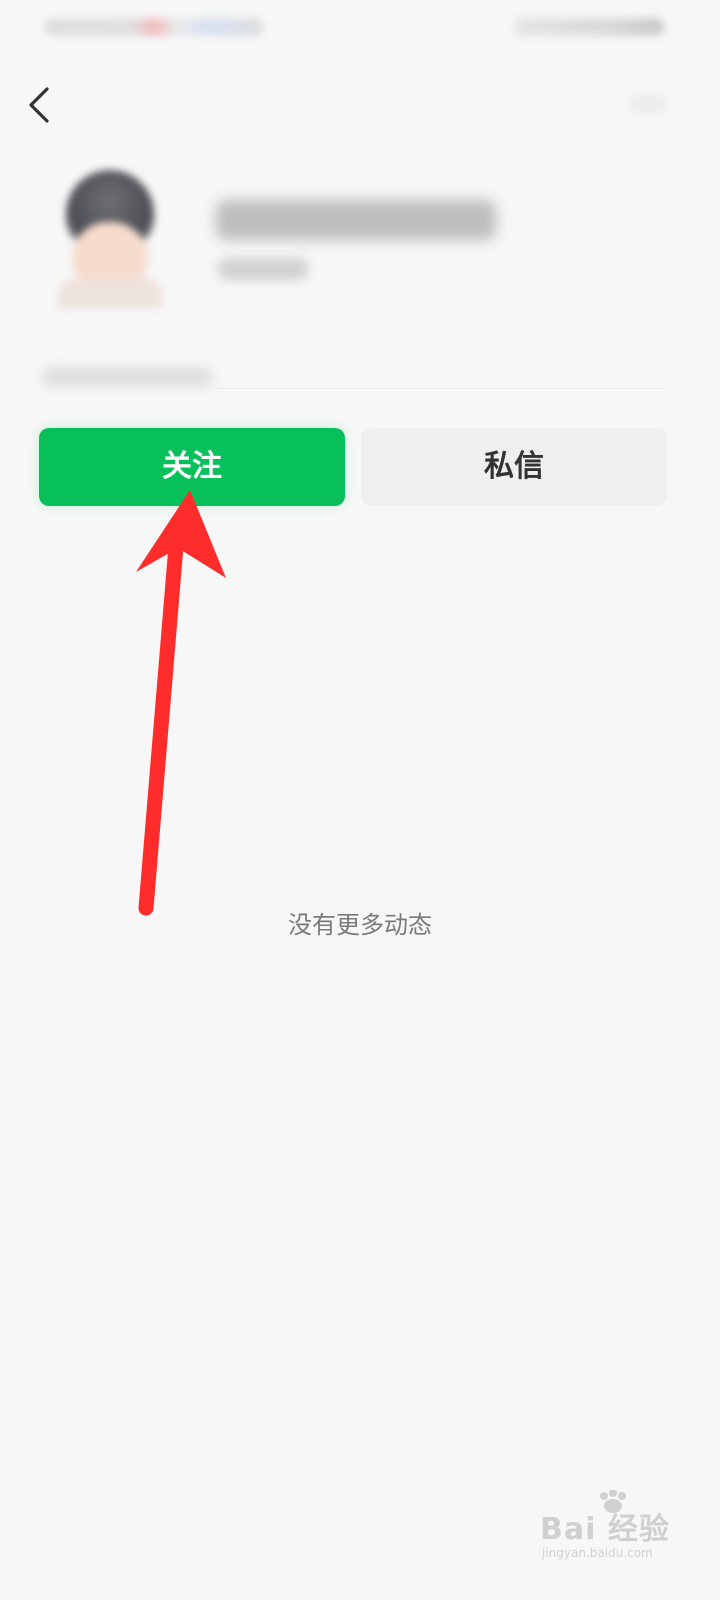 The image size is (720, 1600). I want to click on watermark: Bai 经验 jingyan.baidu.com, so click(620, 1530).